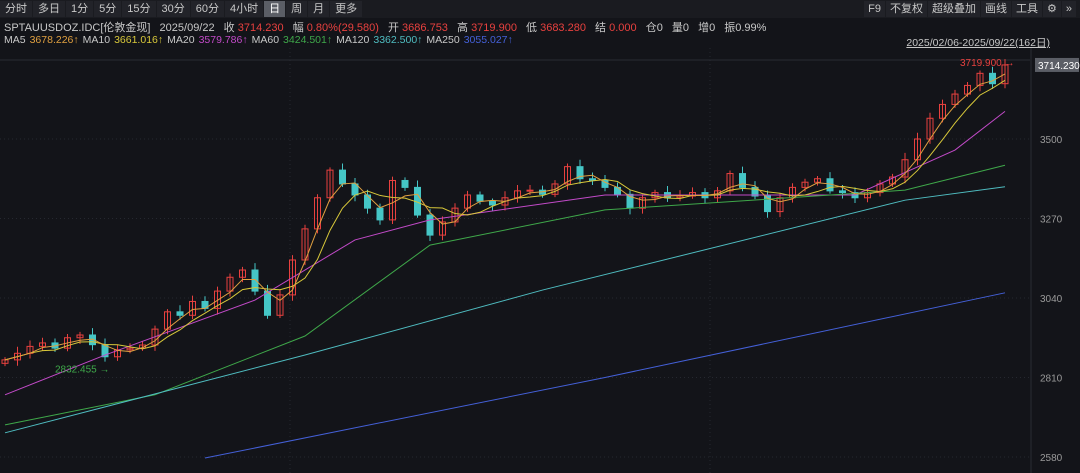  I want to click on ma-name: MA60, so click(265, 40).